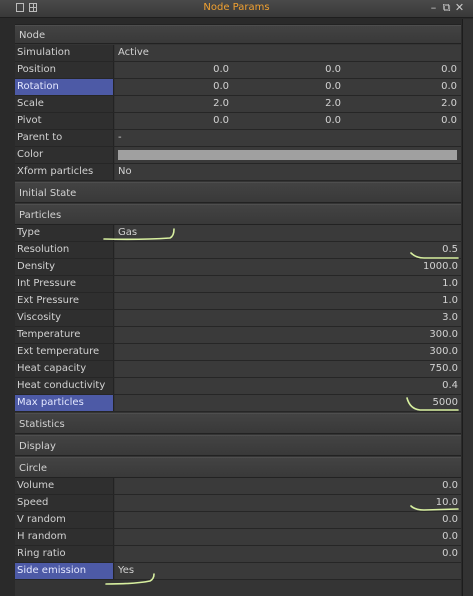  I want to click on simulation-value: Active, so click(288, 53).